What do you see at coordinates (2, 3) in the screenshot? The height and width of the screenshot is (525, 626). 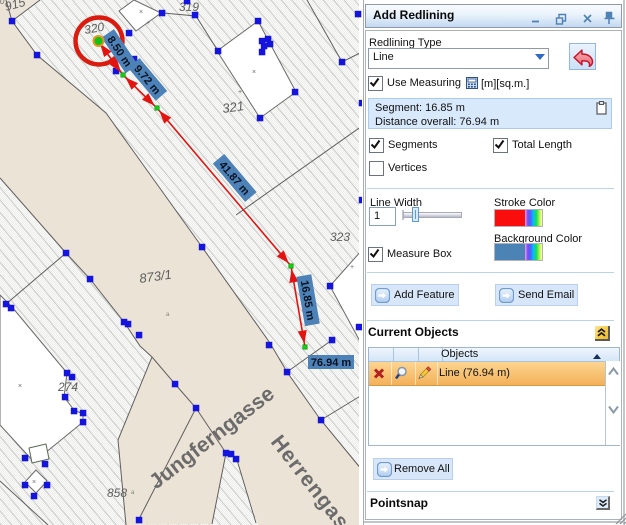 I see `svg-text: 0` at bounding box center [2, 3].